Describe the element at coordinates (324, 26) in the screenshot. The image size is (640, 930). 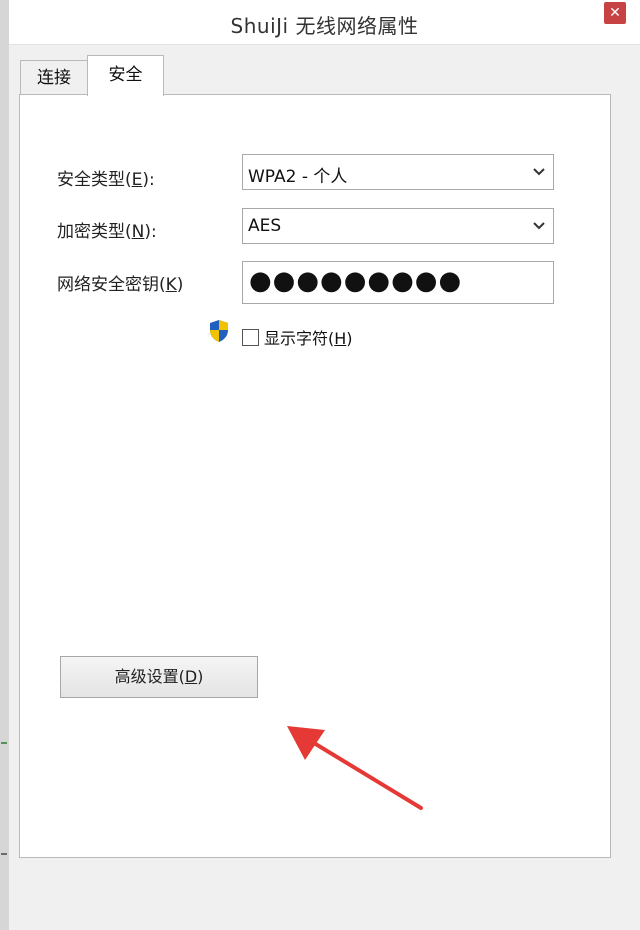
I see `window-title: ShuiJi 无线网络属性` at that location.